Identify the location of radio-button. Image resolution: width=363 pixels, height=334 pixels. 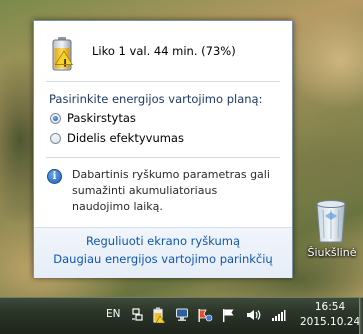
(55, 138).